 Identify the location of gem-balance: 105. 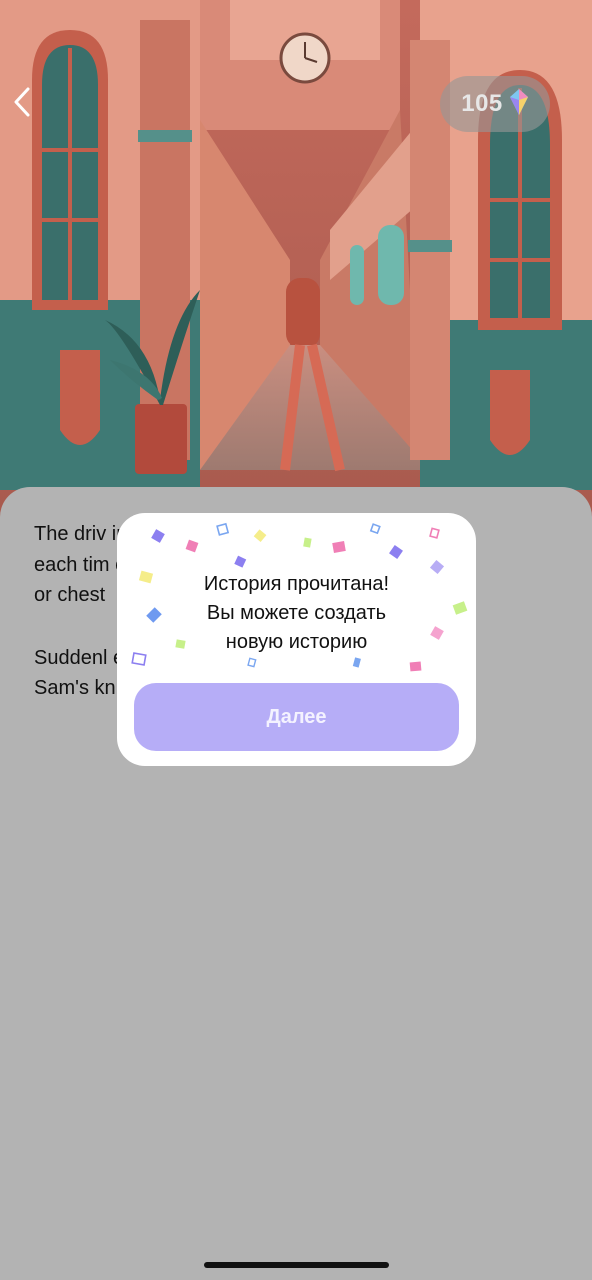
(495, 104).